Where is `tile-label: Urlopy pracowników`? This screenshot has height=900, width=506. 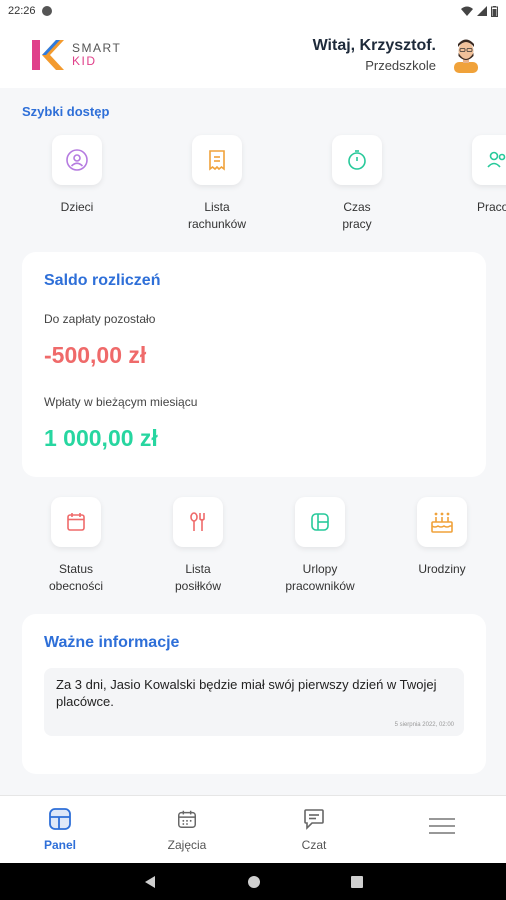 tile-label: Urlopy pracowników is located at coordinates (320, 577).